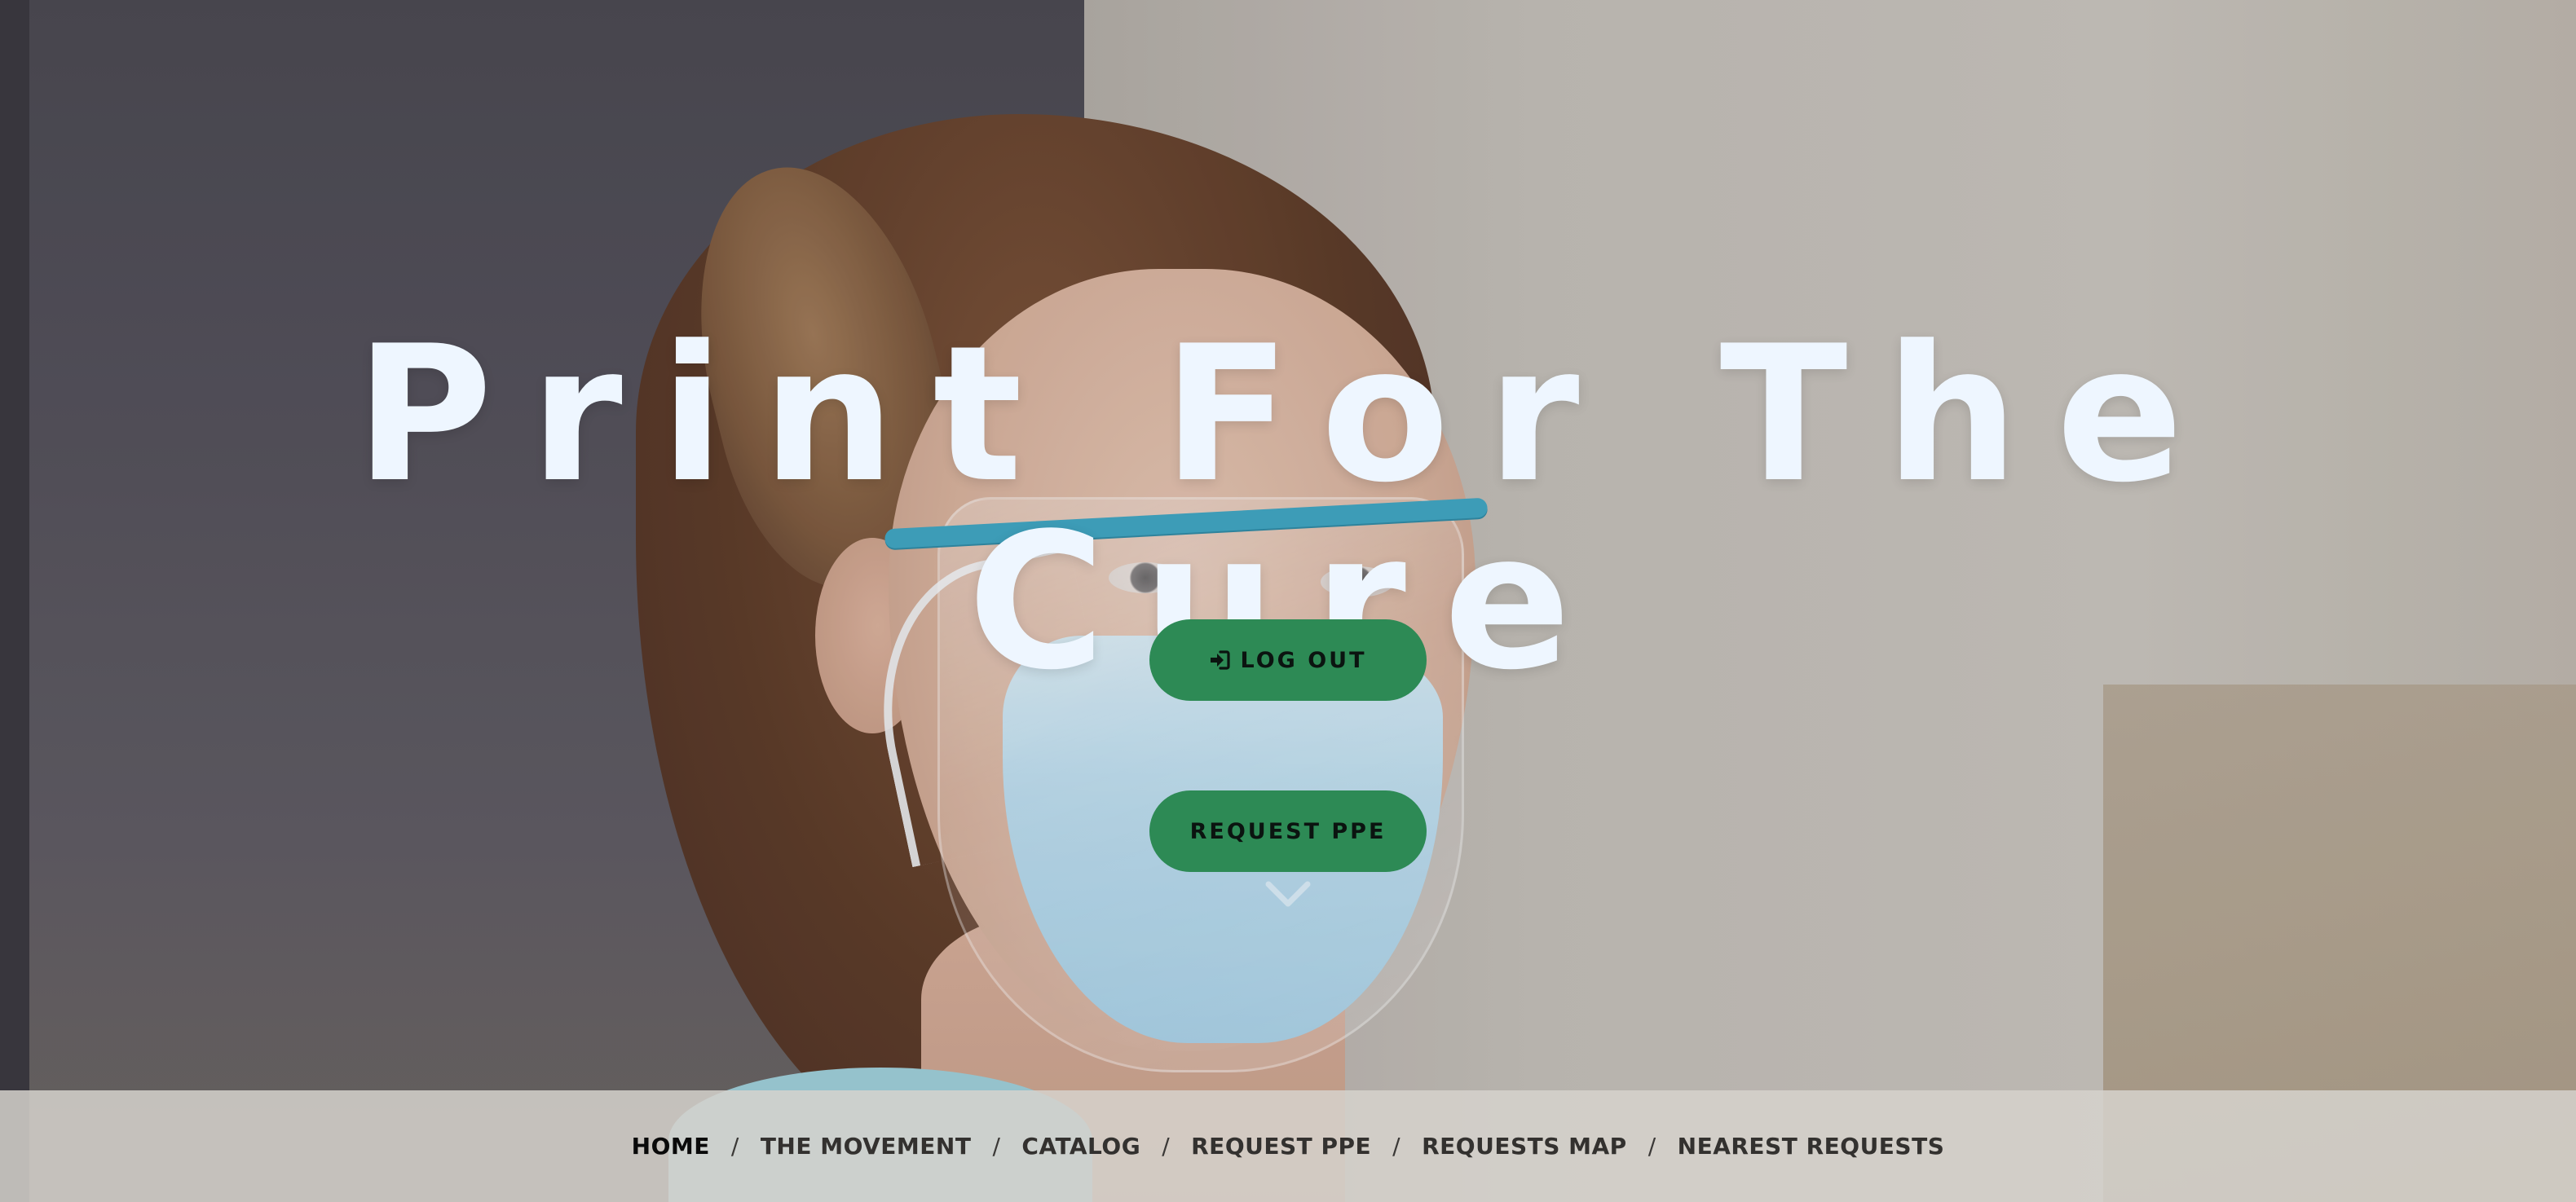 Image resolution: width=2576 pixels, height=1202 pixels. What do you see at coordinates (1524, 1146) in the screenshot?
I see `nav-item-requests-map: REQUESTS MAP` at bounding box center [1524, 1146].